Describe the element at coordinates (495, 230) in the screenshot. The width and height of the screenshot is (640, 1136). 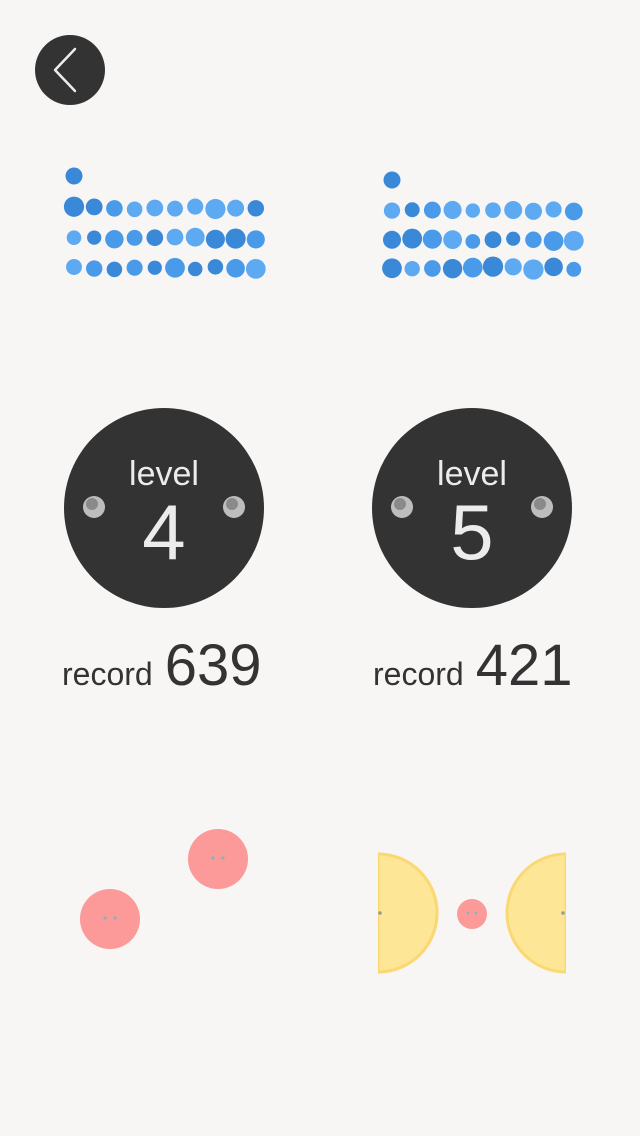
I see `level-5-dots-preview` at that location.